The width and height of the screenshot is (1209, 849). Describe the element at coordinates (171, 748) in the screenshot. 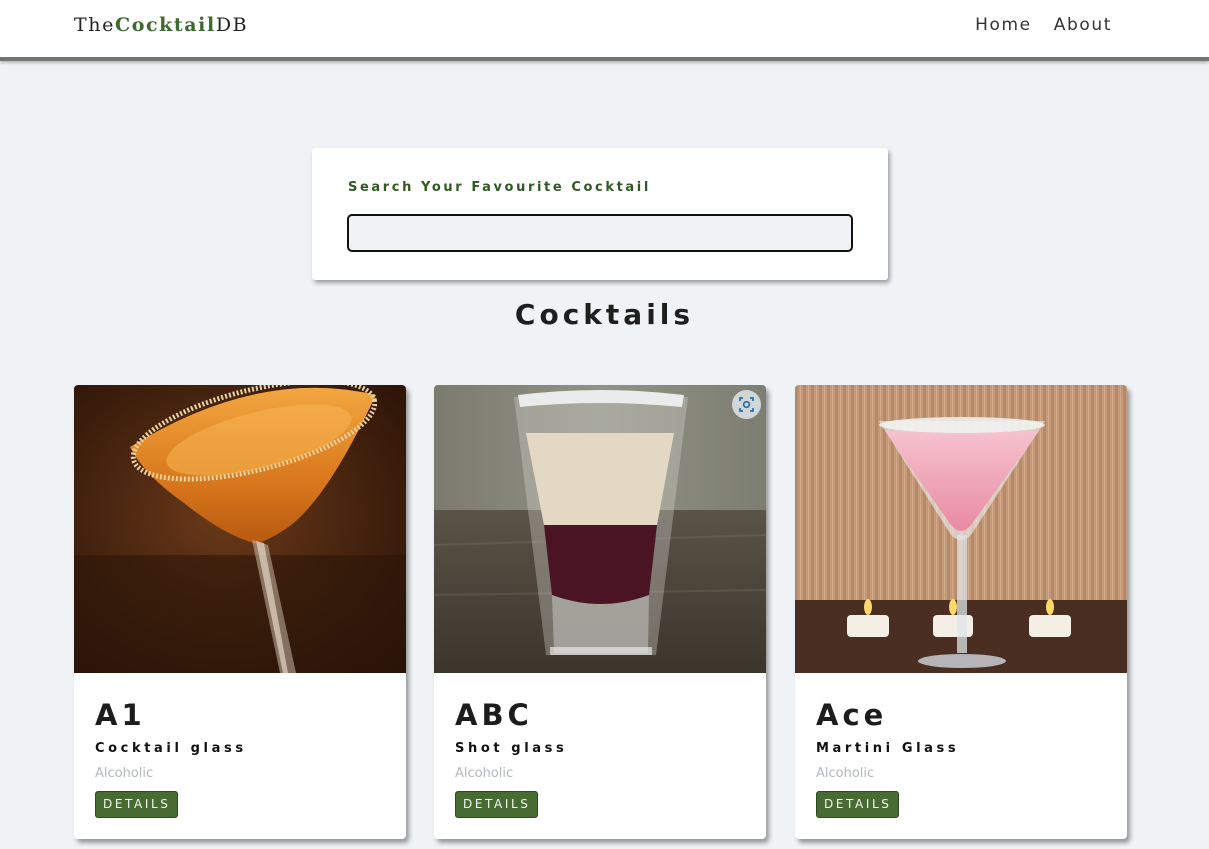

I see `cocktail-glass: Cocktail glass` at that location.